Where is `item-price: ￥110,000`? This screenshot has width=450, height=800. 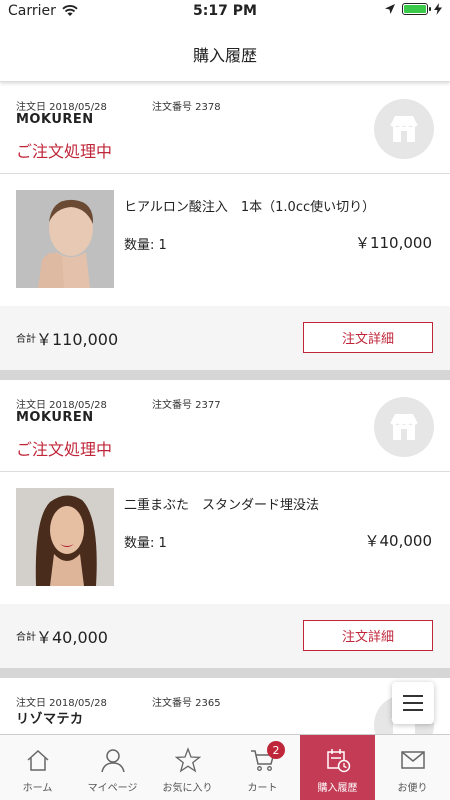 item-price: ￥110,000 is located at coordinates (393, 243).